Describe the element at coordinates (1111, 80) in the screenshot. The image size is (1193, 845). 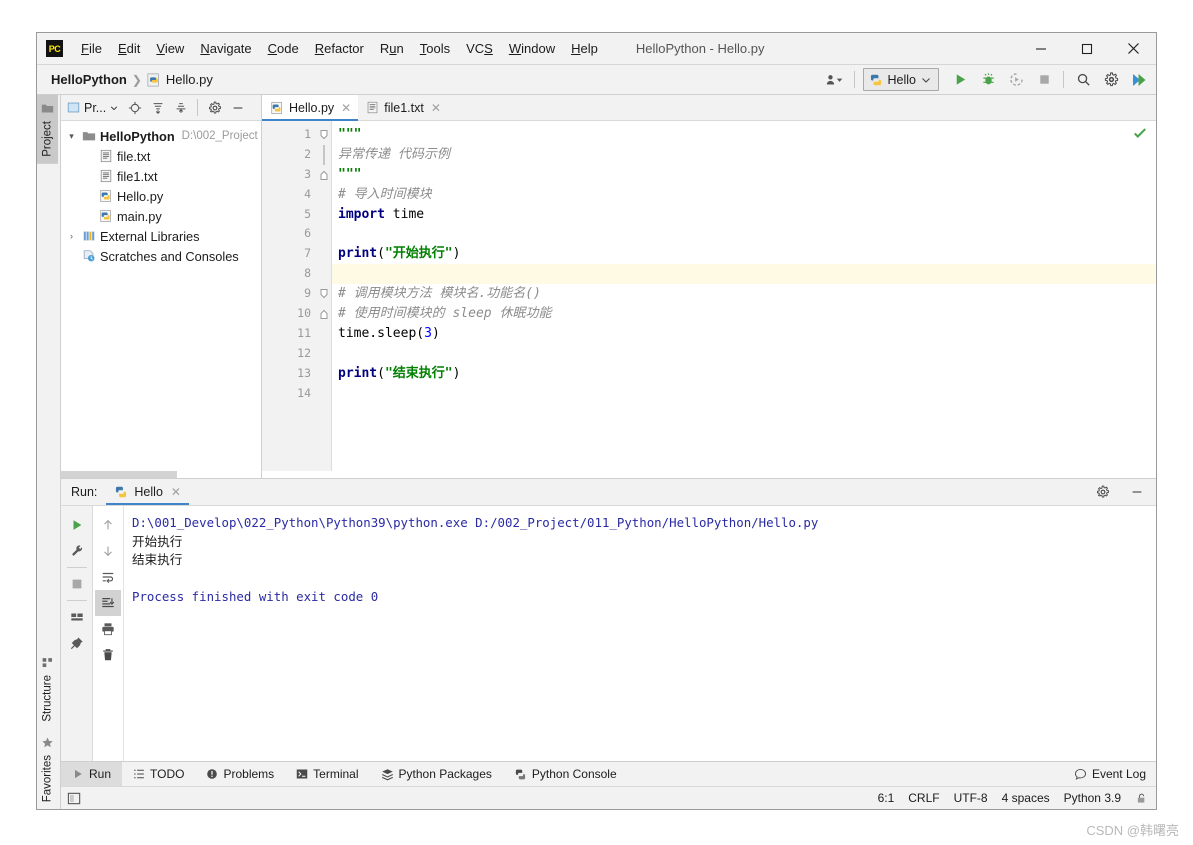
I see `settings-button` at that location.